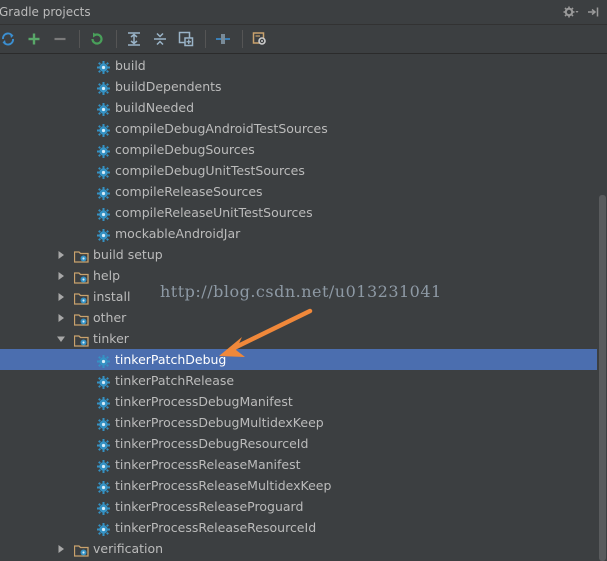 The image size is (607, 561). I want to click on task-label: tinkerPatchRelease, so click(175, 380).